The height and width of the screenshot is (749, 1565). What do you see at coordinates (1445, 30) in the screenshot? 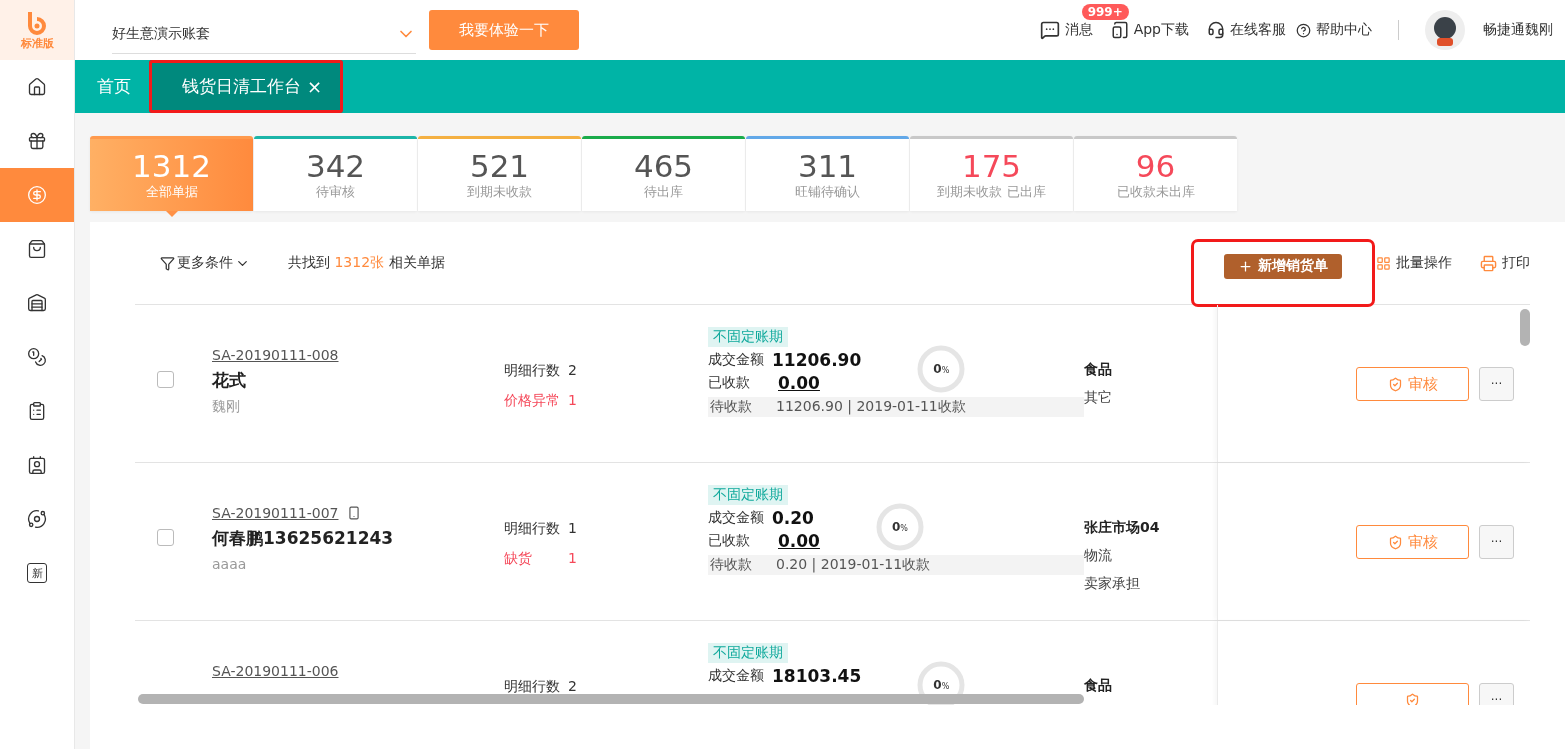
I see `avatar` at bounding box center [1445, 30].